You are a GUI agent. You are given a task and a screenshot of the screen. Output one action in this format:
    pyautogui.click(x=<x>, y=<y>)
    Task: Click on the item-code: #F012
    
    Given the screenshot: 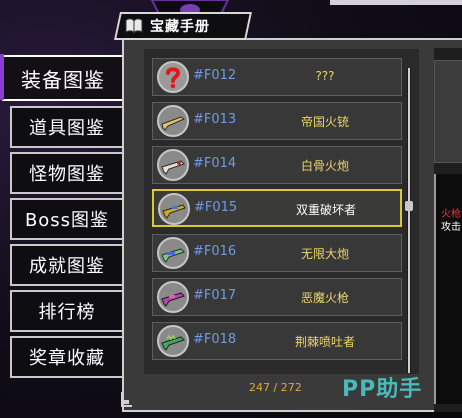 What is the action you would take?
    pyautogui.click(x=215, y=75)
    